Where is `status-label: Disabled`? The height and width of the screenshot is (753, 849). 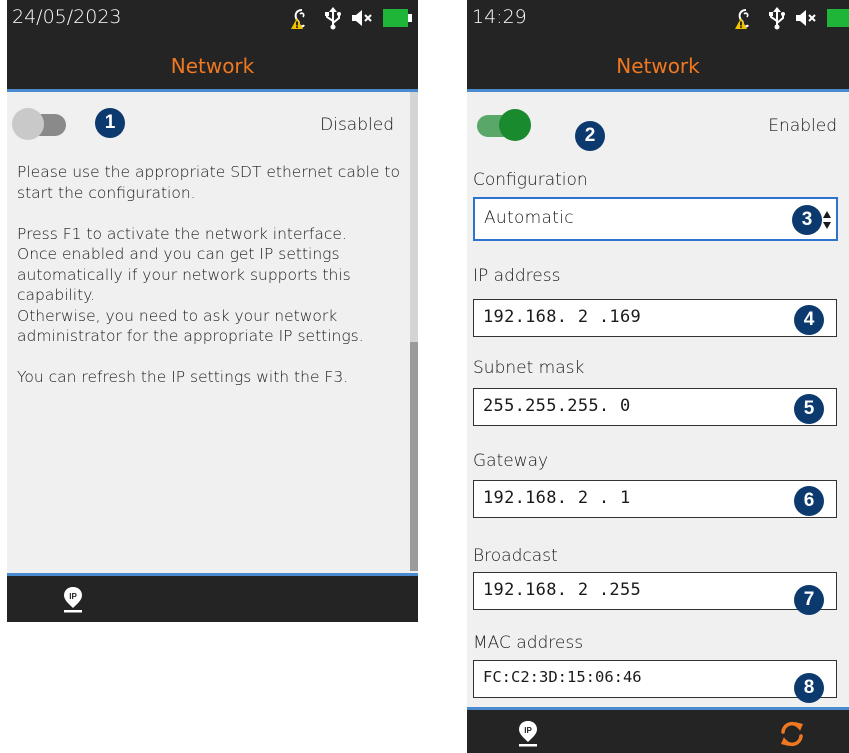 status-label: Disabled is located at coordinates (357, 125).